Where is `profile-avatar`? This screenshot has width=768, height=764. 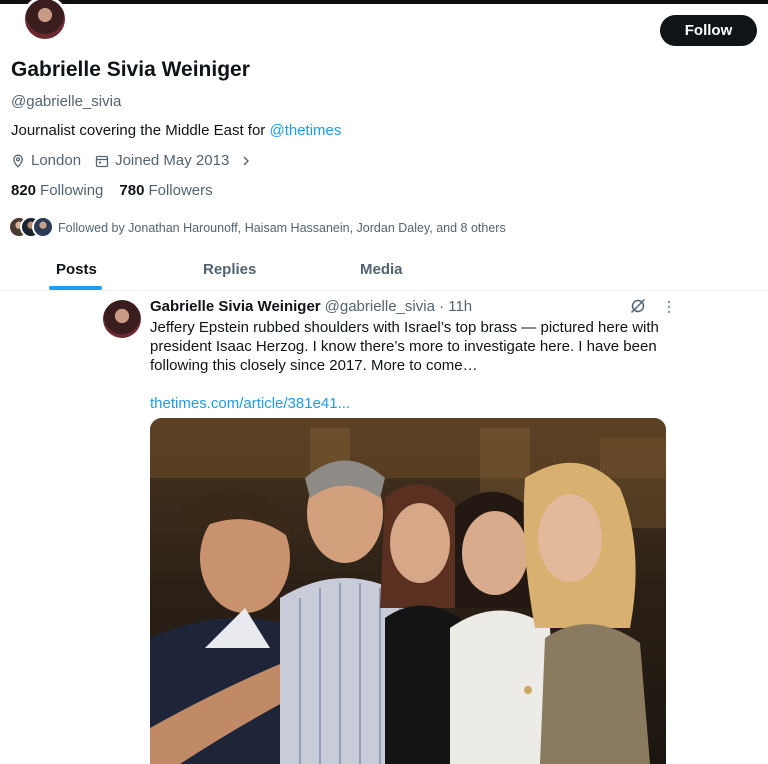 profile-avatar is located at coordinates (45, 21).